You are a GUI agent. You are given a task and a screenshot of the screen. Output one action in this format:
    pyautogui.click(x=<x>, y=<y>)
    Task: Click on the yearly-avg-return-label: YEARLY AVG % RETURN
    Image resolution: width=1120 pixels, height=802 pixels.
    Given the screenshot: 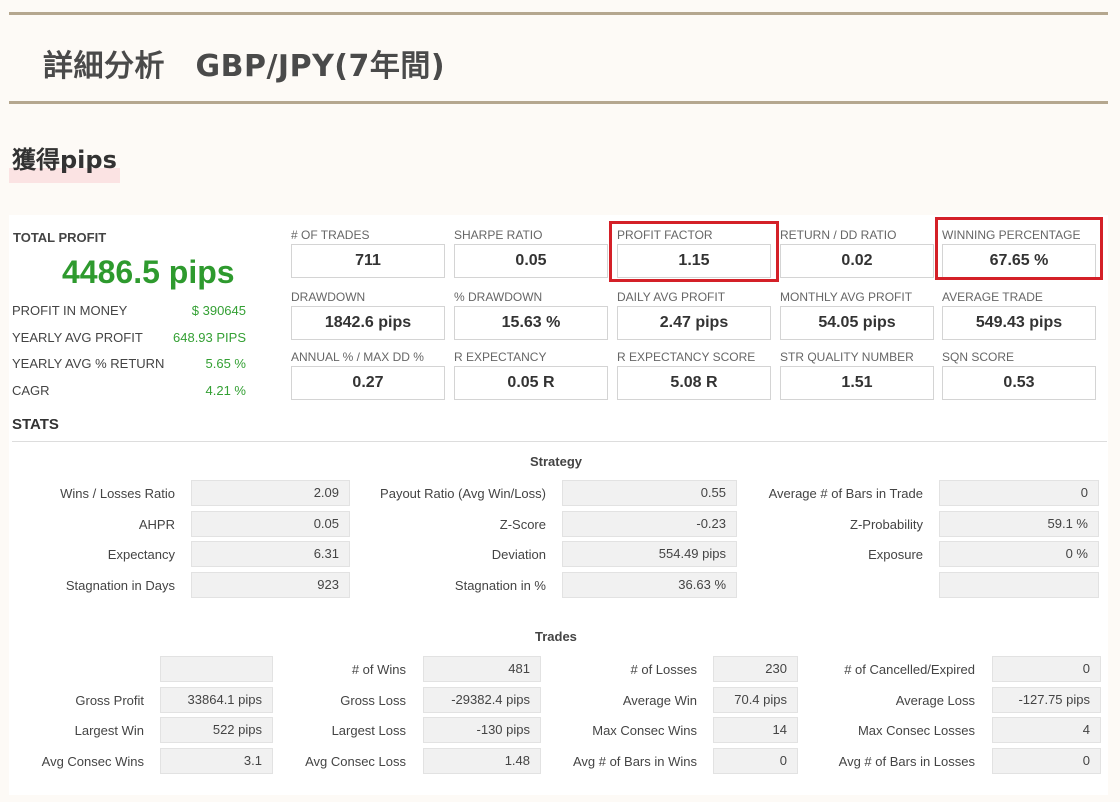 What is the action you would take?
    pyautogui.click(x=88, y=363)
    